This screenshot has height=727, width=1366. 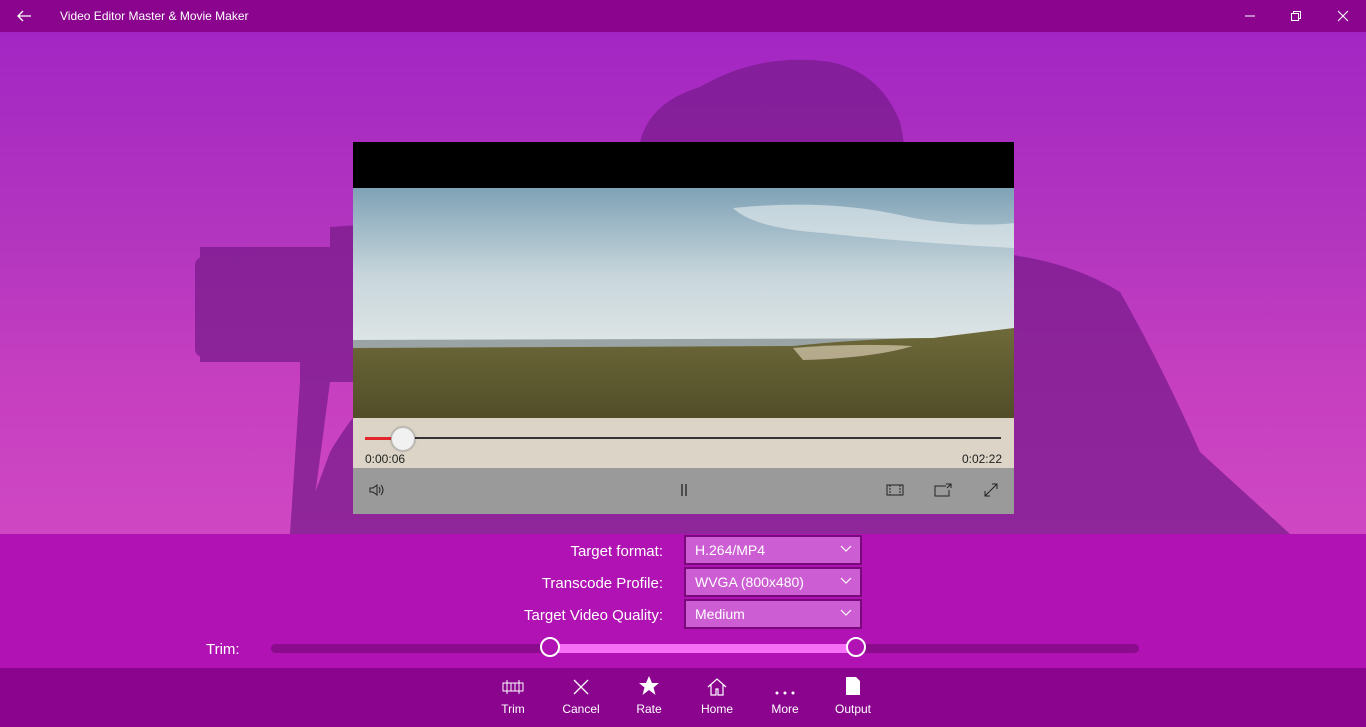 I want to click on target-format-value: H.264/MP4, so click(x=730, y=550).